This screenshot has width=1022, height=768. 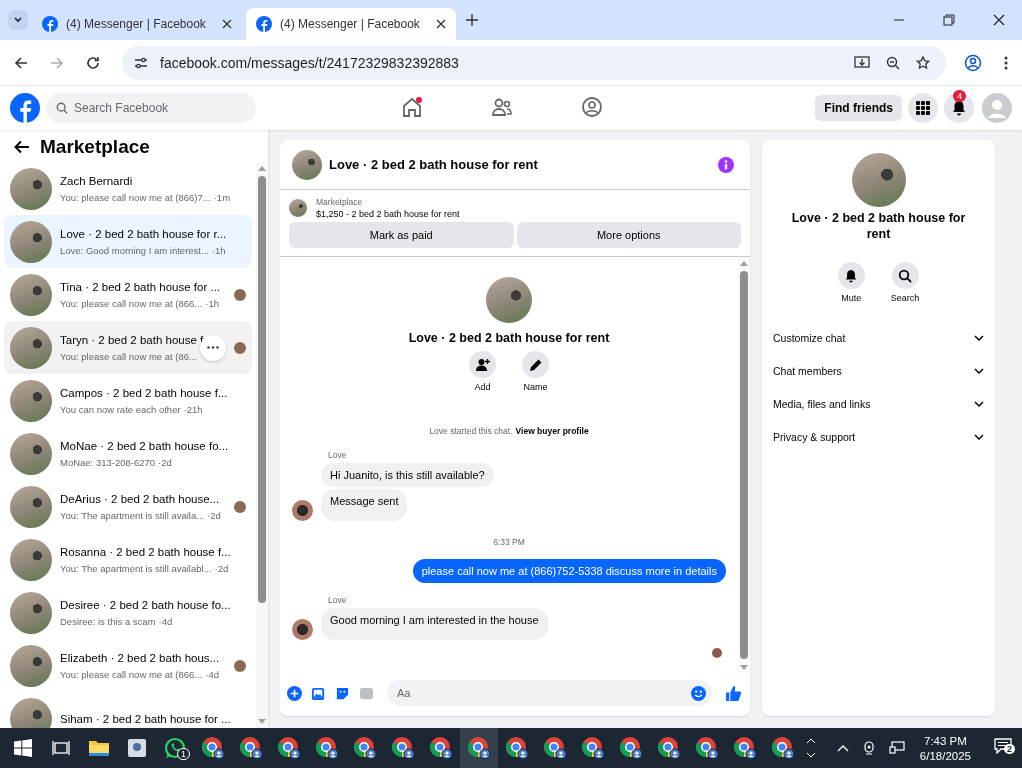 What do you see at coordinates (717, 653) in the screenshot?
I see `read-receipt-avatar` at bounding box center [717, 653].